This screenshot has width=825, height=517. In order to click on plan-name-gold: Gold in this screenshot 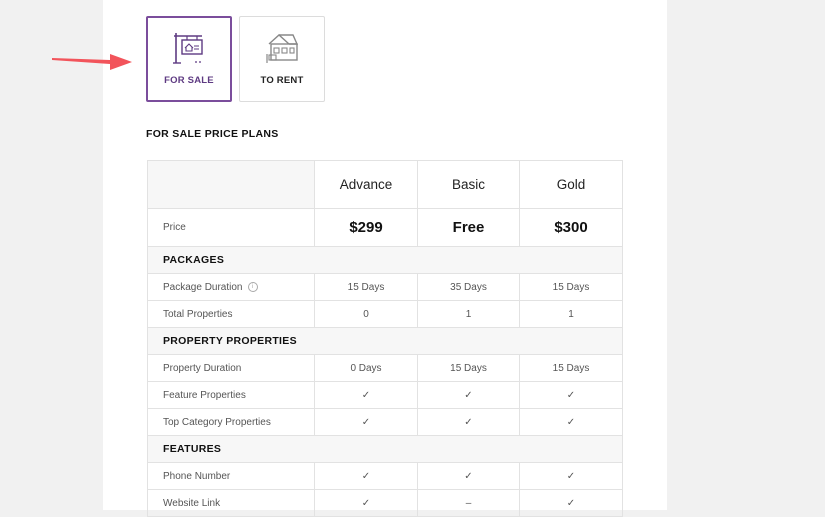, I will do `click(571, 184)`.